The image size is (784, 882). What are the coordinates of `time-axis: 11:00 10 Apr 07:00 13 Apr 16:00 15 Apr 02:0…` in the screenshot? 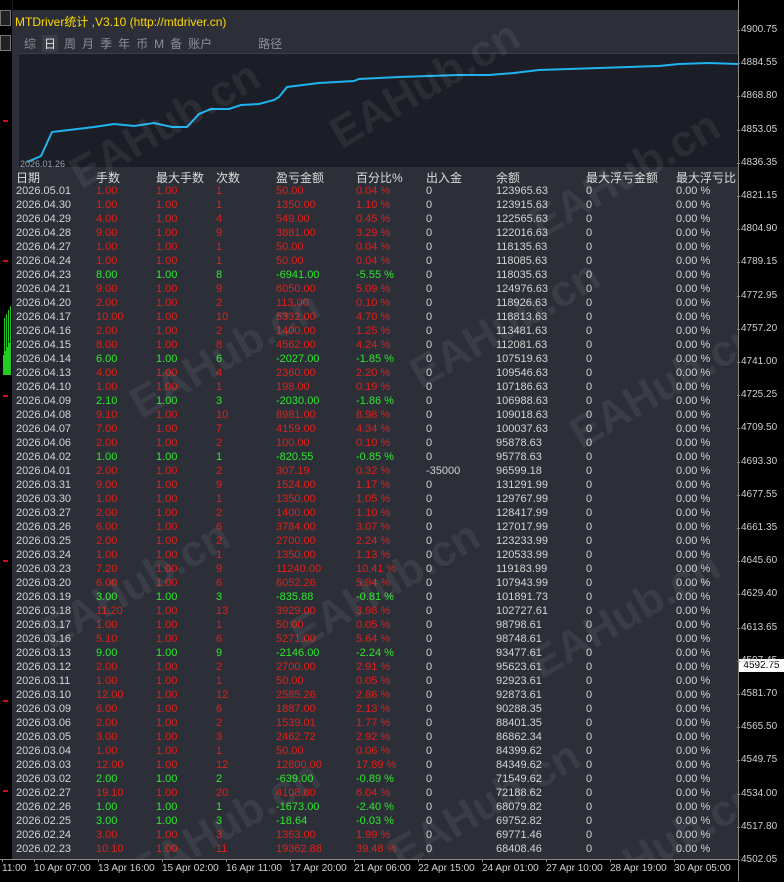 It's located at (369, 870).